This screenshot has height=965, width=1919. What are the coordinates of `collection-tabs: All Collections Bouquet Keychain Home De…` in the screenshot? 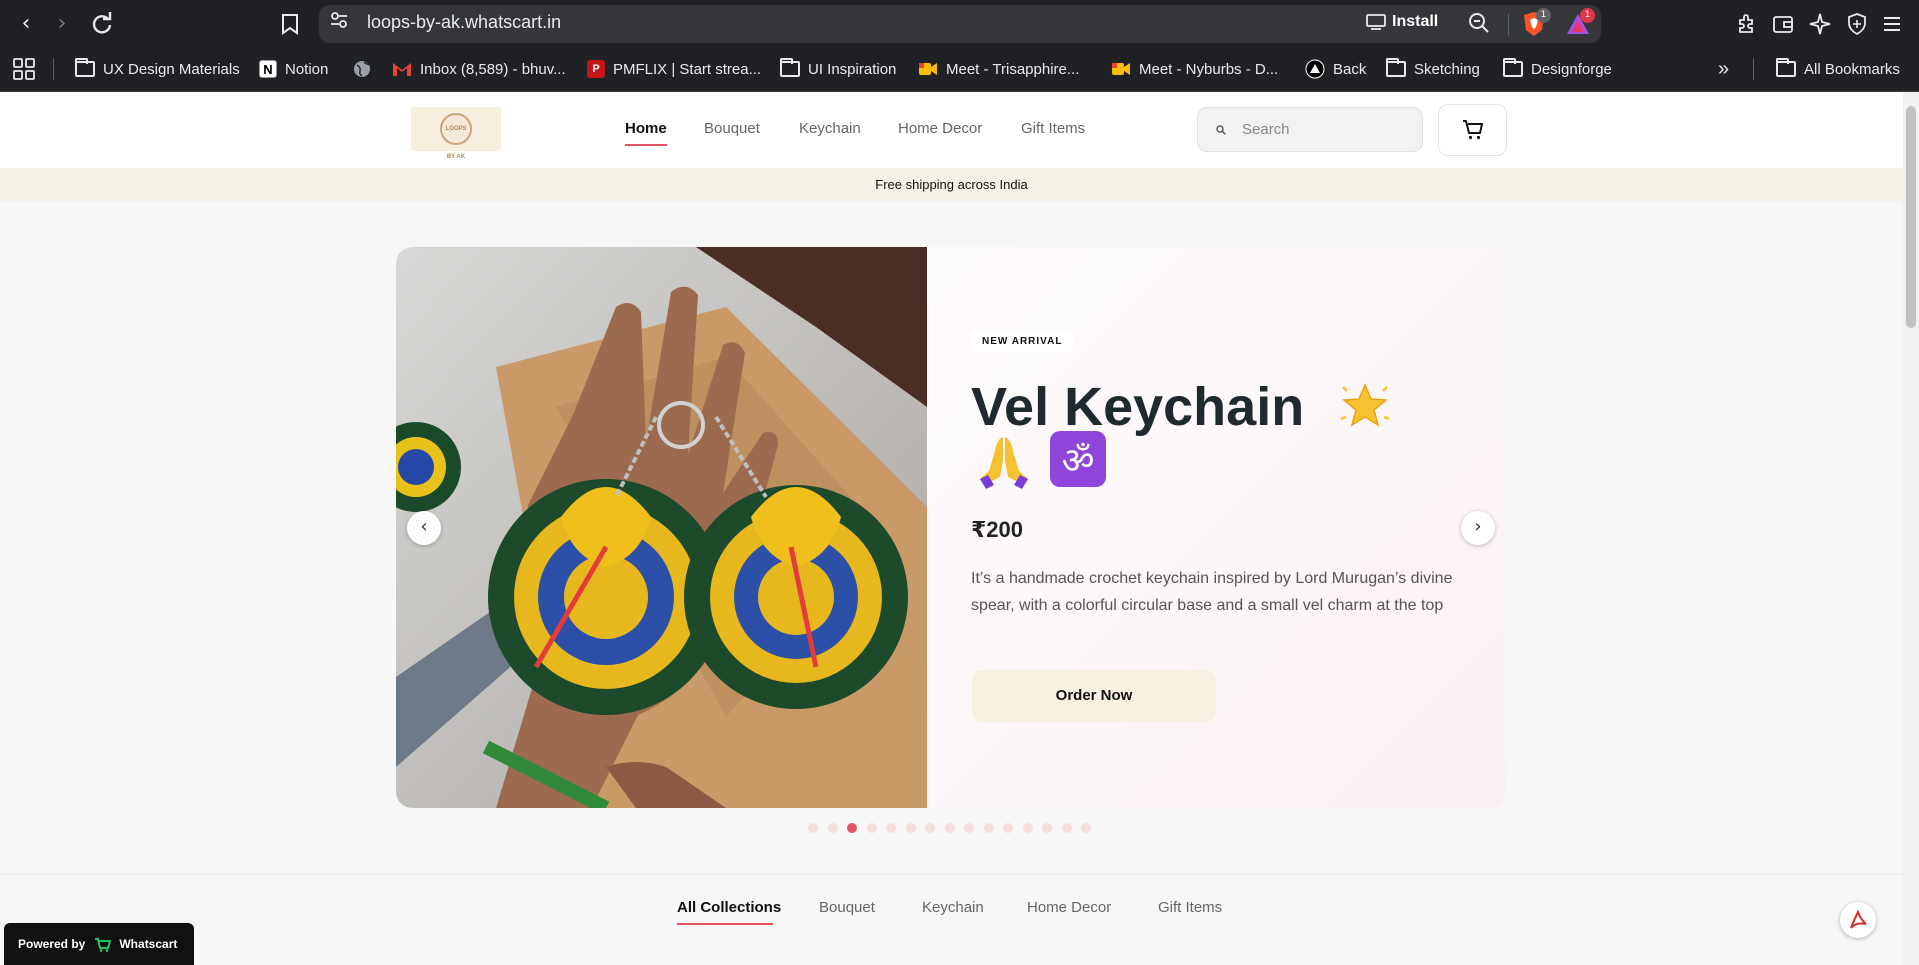 It's located at (951, 911).